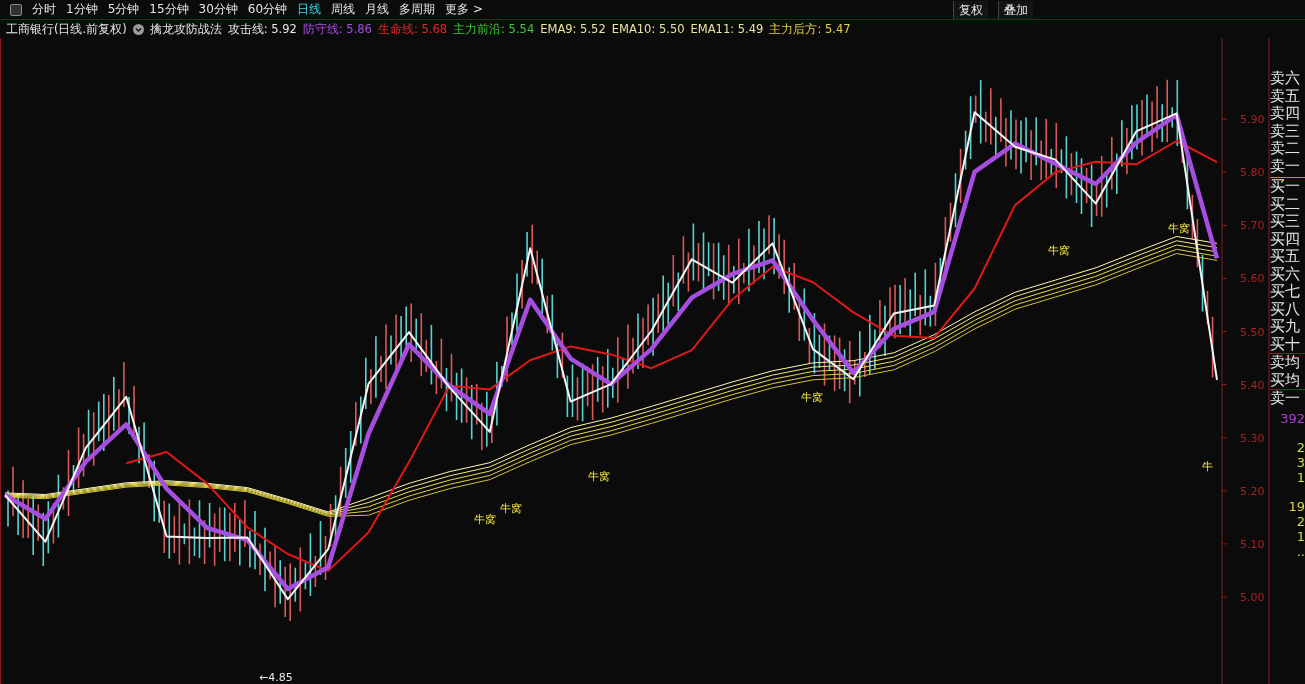 The height and width of the screenshot is (684, 1305). I want to click on price-axis-label: 5.30, so click(1252, 438).